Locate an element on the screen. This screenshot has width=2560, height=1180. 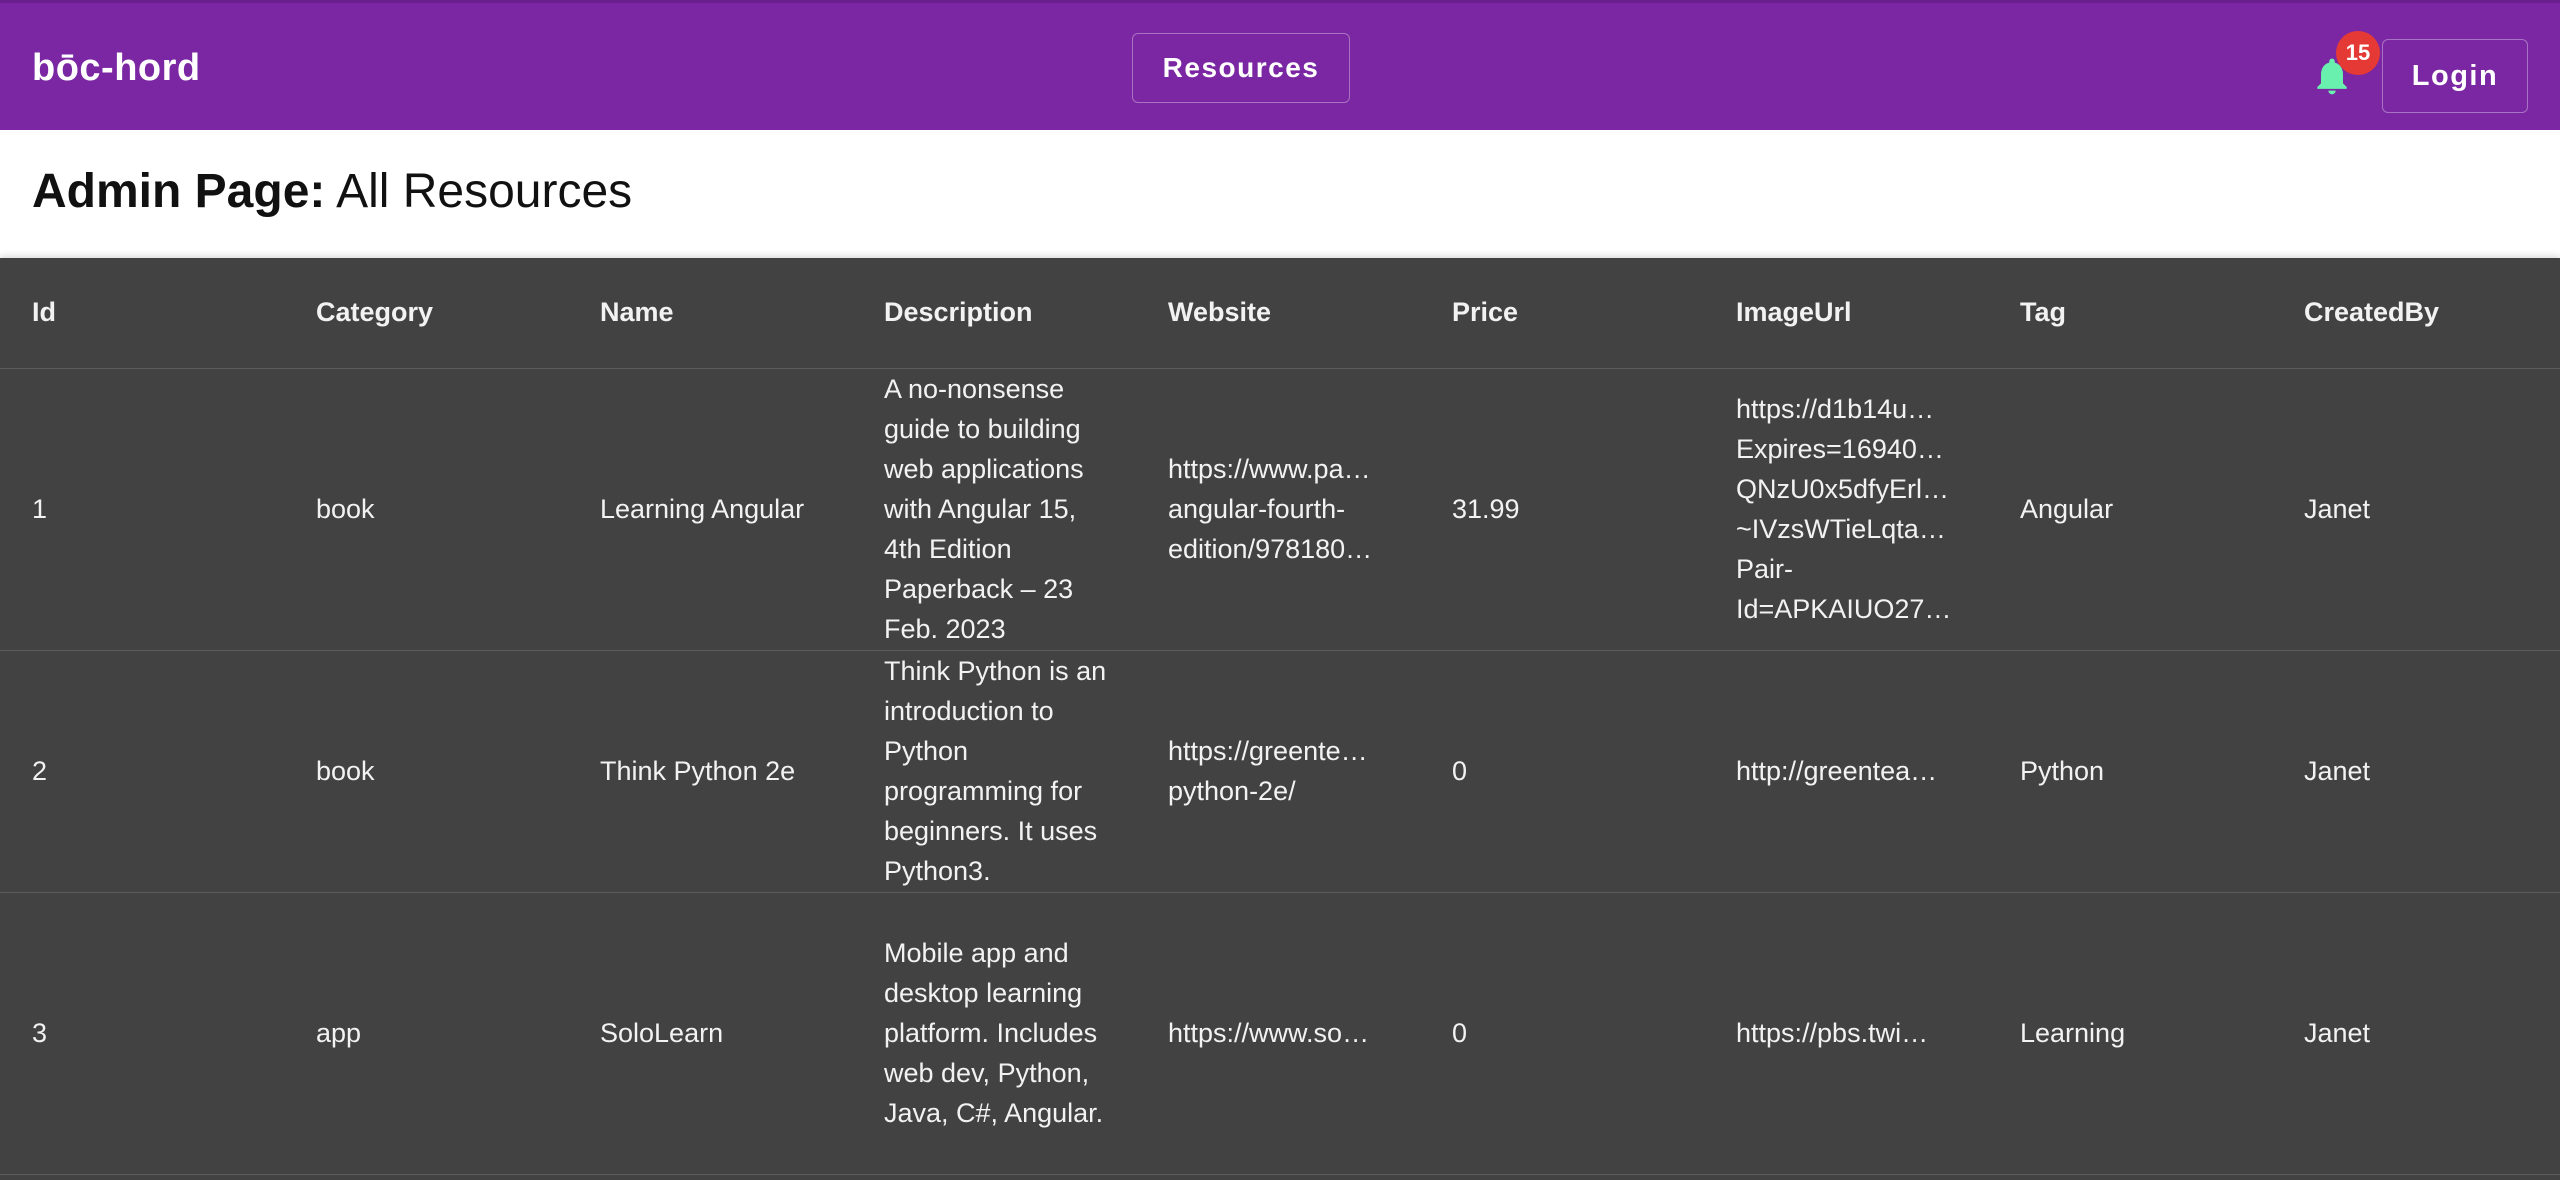
notification-count-badge: 15 is located at coordinates (2358, 53).